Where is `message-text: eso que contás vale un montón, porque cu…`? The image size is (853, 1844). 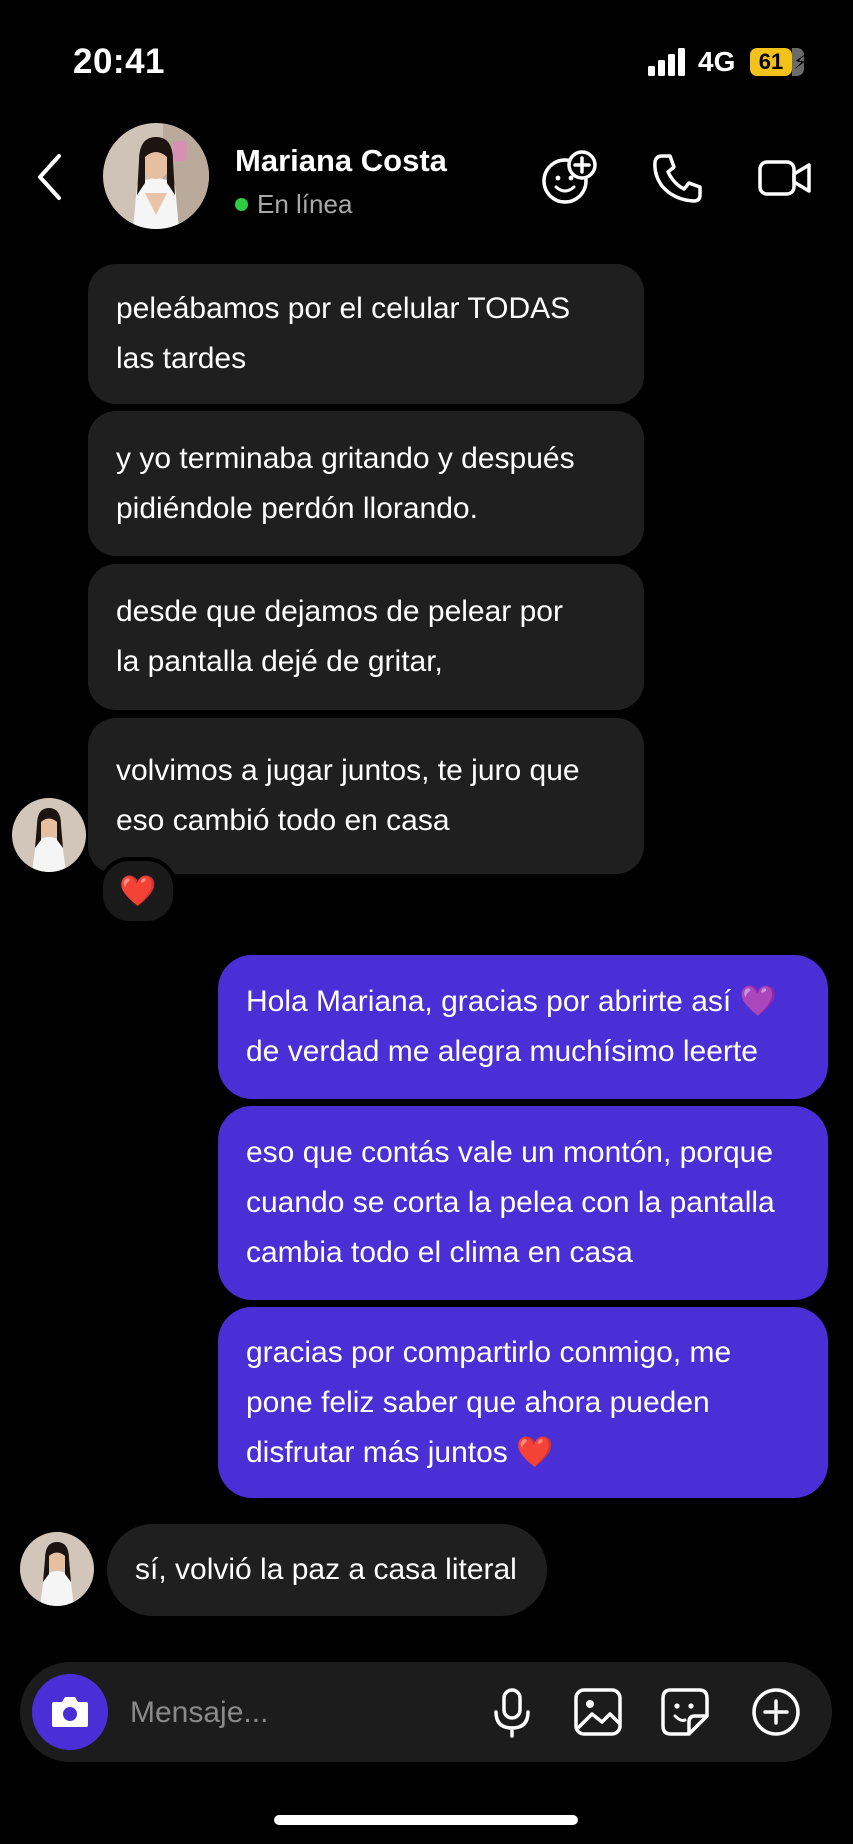 message-text: eso que contás vale un montón, porque cu… is located at coordinates (510, 1202).